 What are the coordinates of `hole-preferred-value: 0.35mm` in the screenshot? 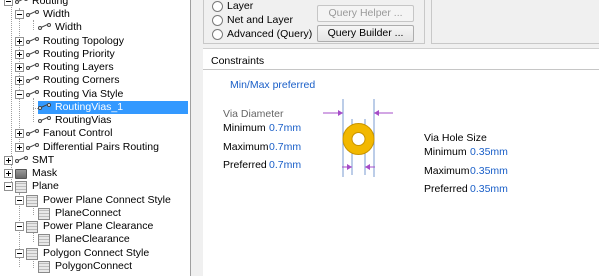 It's located at (489, 189).